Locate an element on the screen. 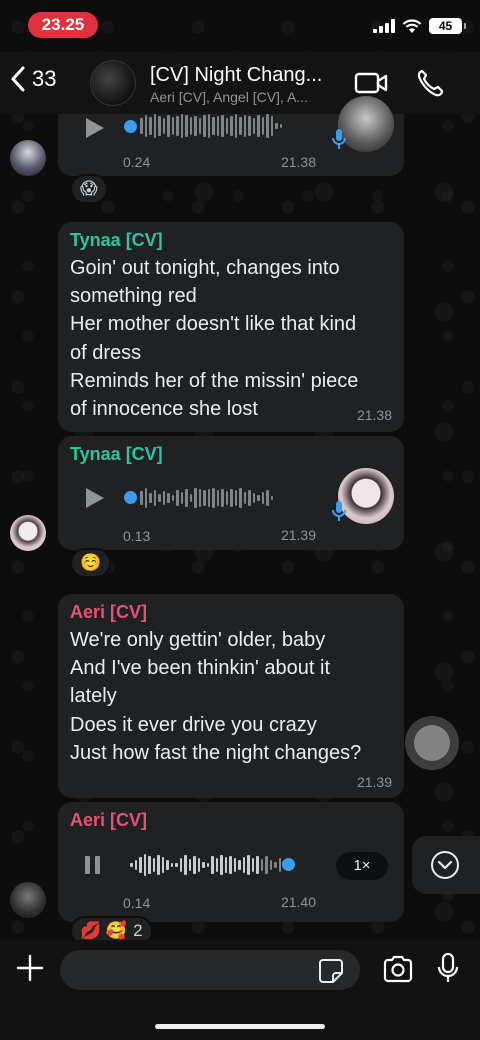 The width and height of the screenshot is (480, 1040). message-line: of dress is located at coordinates (106, 352).